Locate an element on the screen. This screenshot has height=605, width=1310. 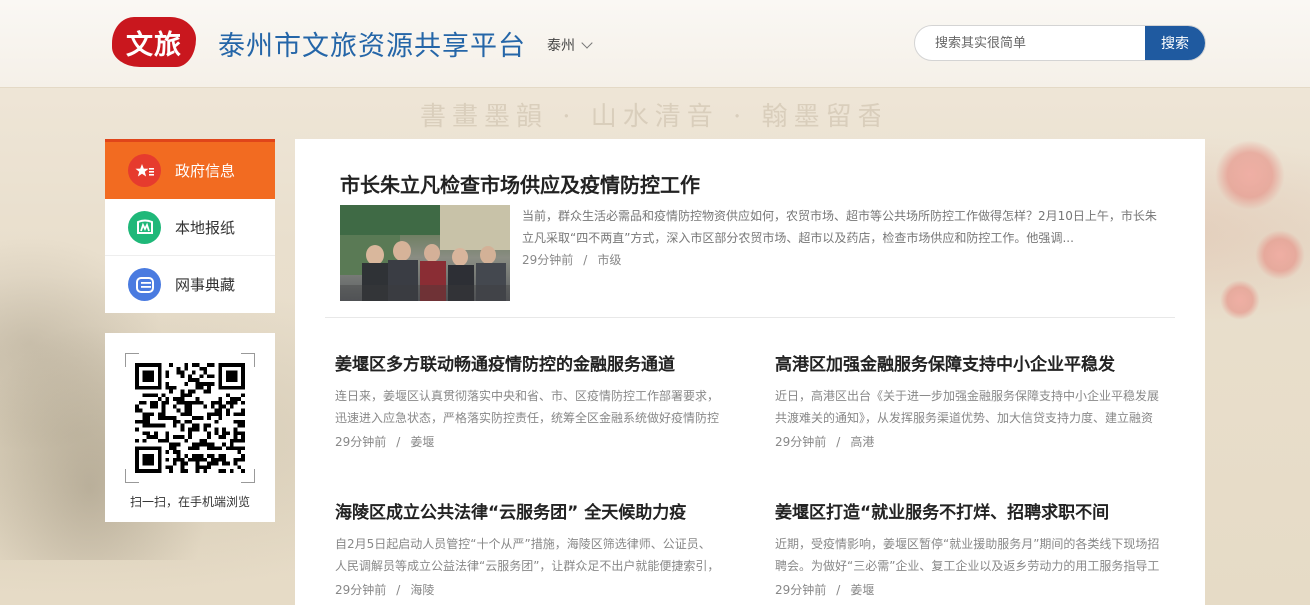
featured-article-meta: 29分钟前 / 市级 is located at coordinates (571, 259).